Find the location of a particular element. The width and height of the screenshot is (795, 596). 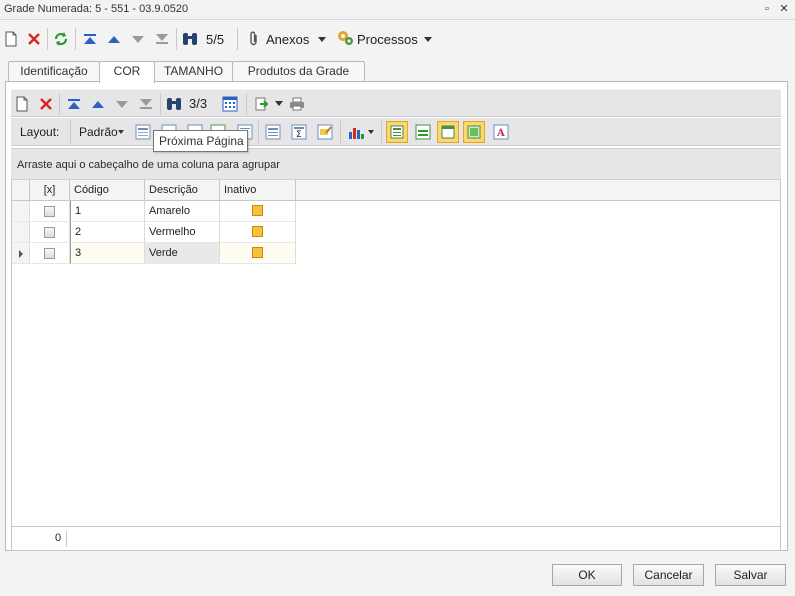

footer-toggle is located at coordinates (474, 132).